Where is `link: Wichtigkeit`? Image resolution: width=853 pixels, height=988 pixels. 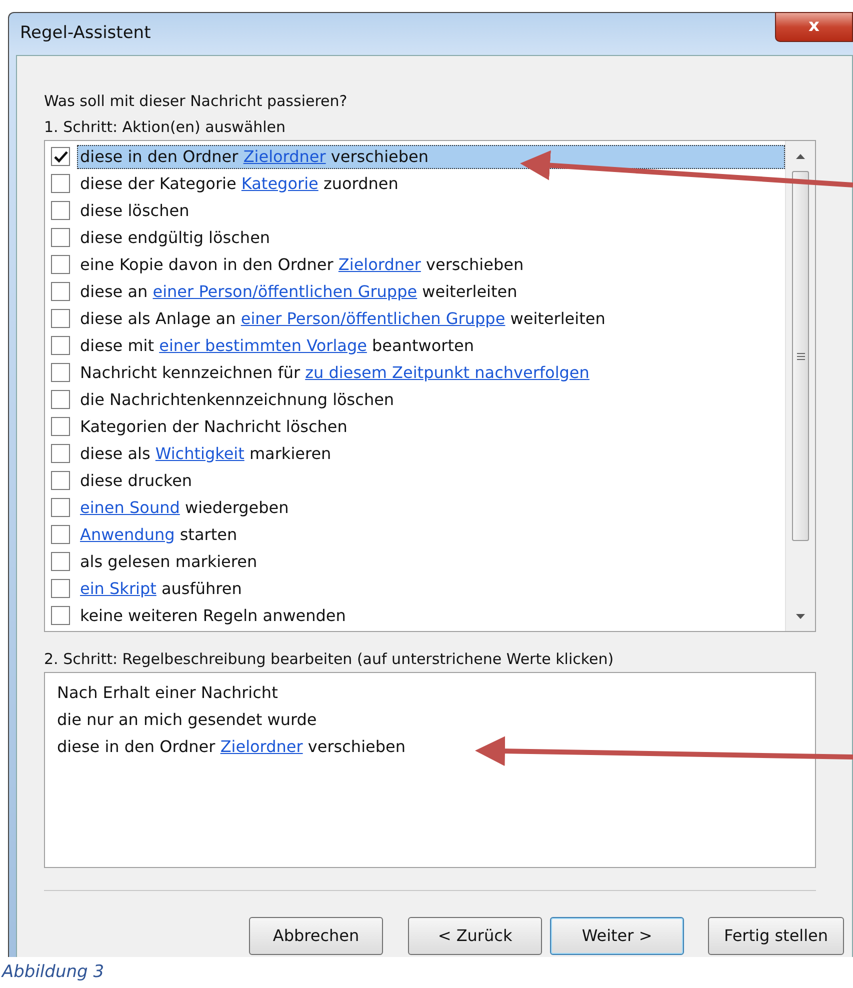 link: Wichtigkeit is located at coordinates (199, 453).